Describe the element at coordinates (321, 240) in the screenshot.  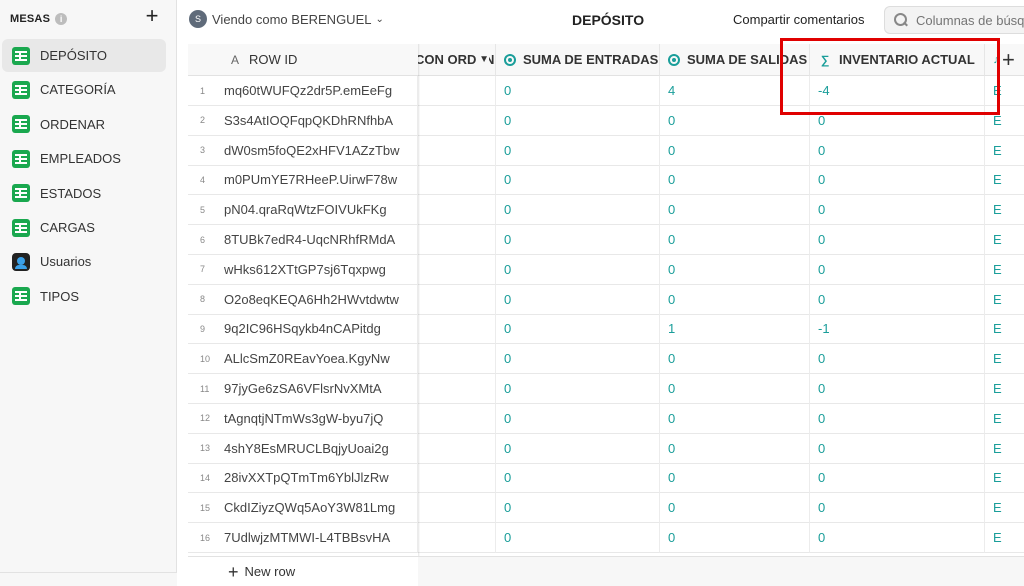
I see `row-id-cell: 8TUBk7edR4-UqcNRhfRMdA` at that location.